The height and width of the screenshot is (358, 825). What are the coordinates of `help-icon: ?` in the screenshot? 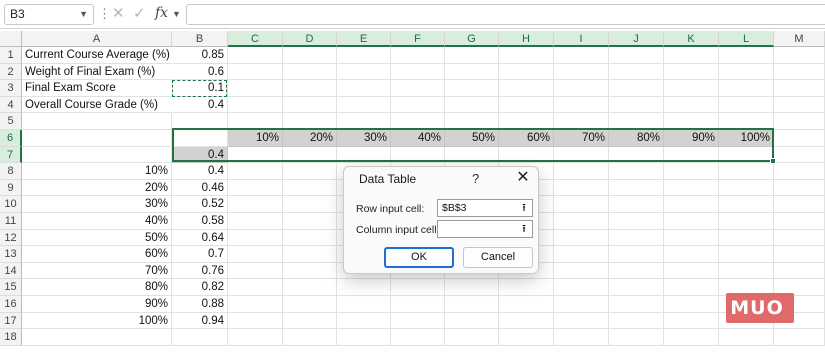 It's located at (475, 178).